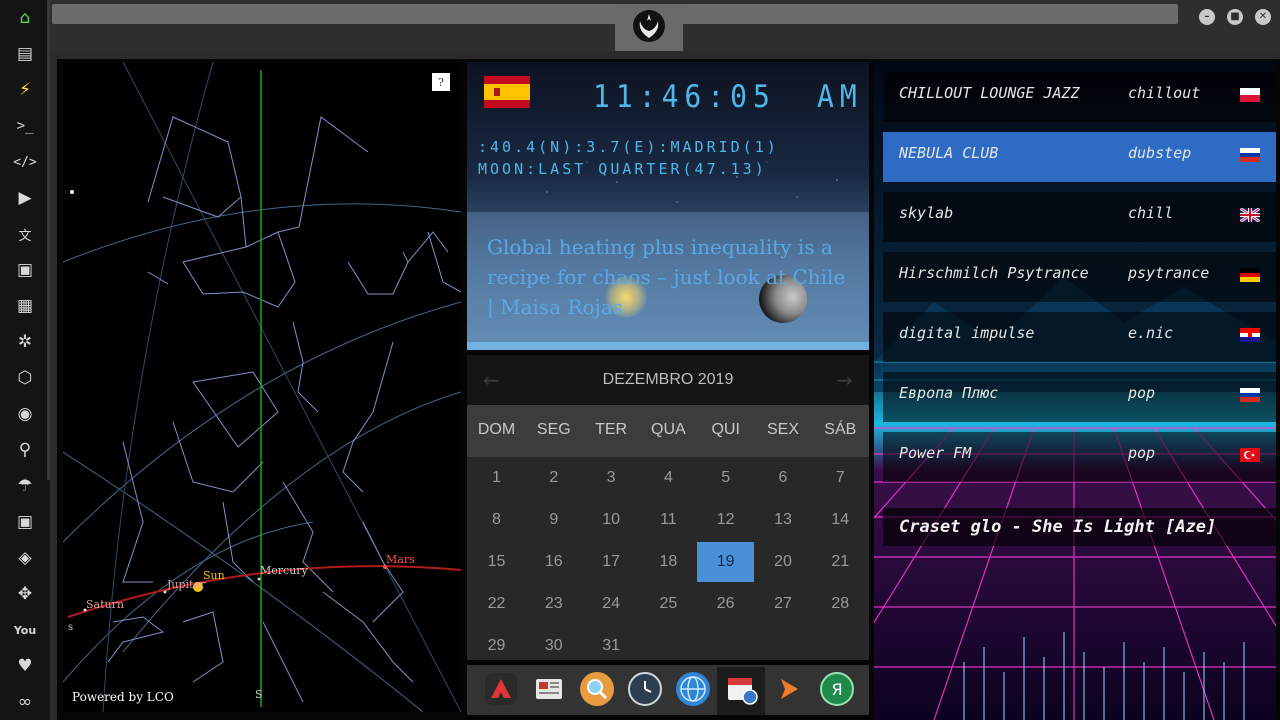  What do you see at coordinates (496, 520) in the screenshot?
I see `calendar-day: 8` at bounding box center [496, 520].